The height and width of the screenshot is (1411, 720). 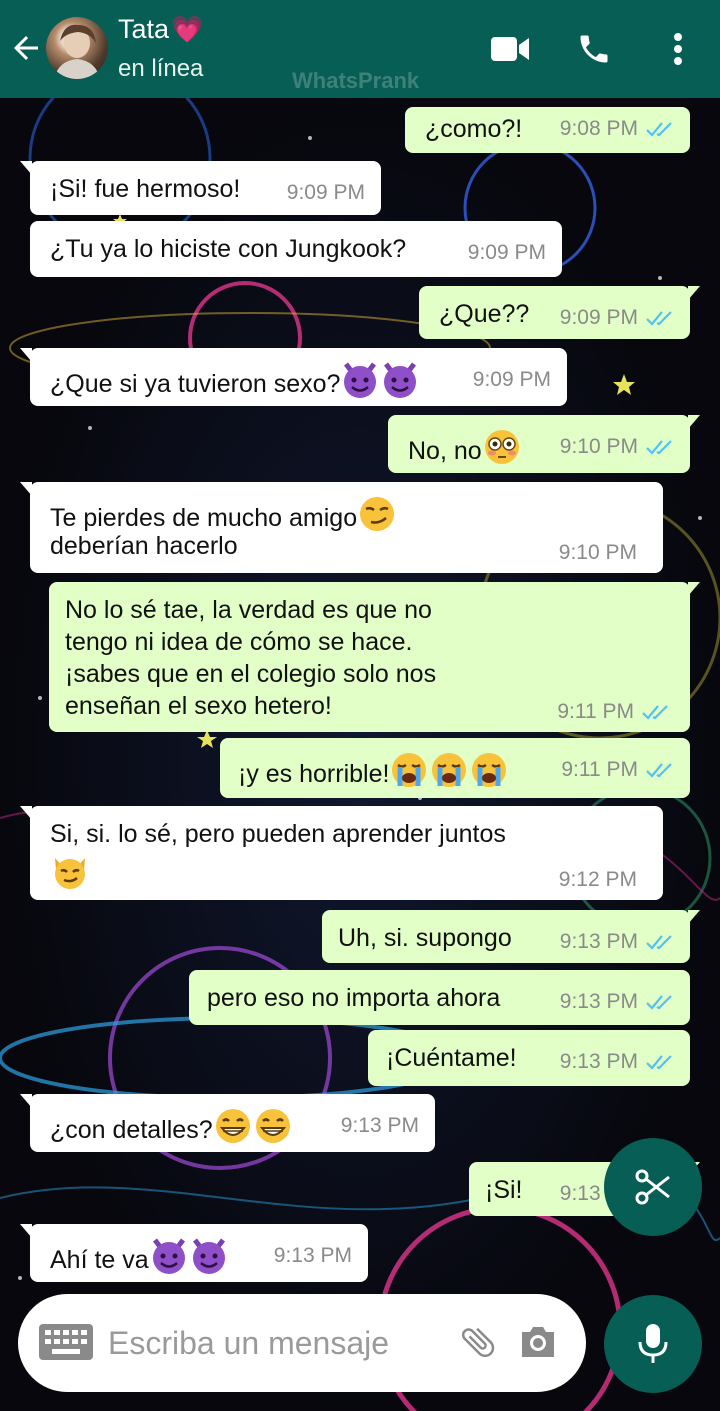 What do you see at coordinates (248, 1343) in the screenshot?
I see `message-input: Escriba un mensaje` at bounding box center [248, 1343].